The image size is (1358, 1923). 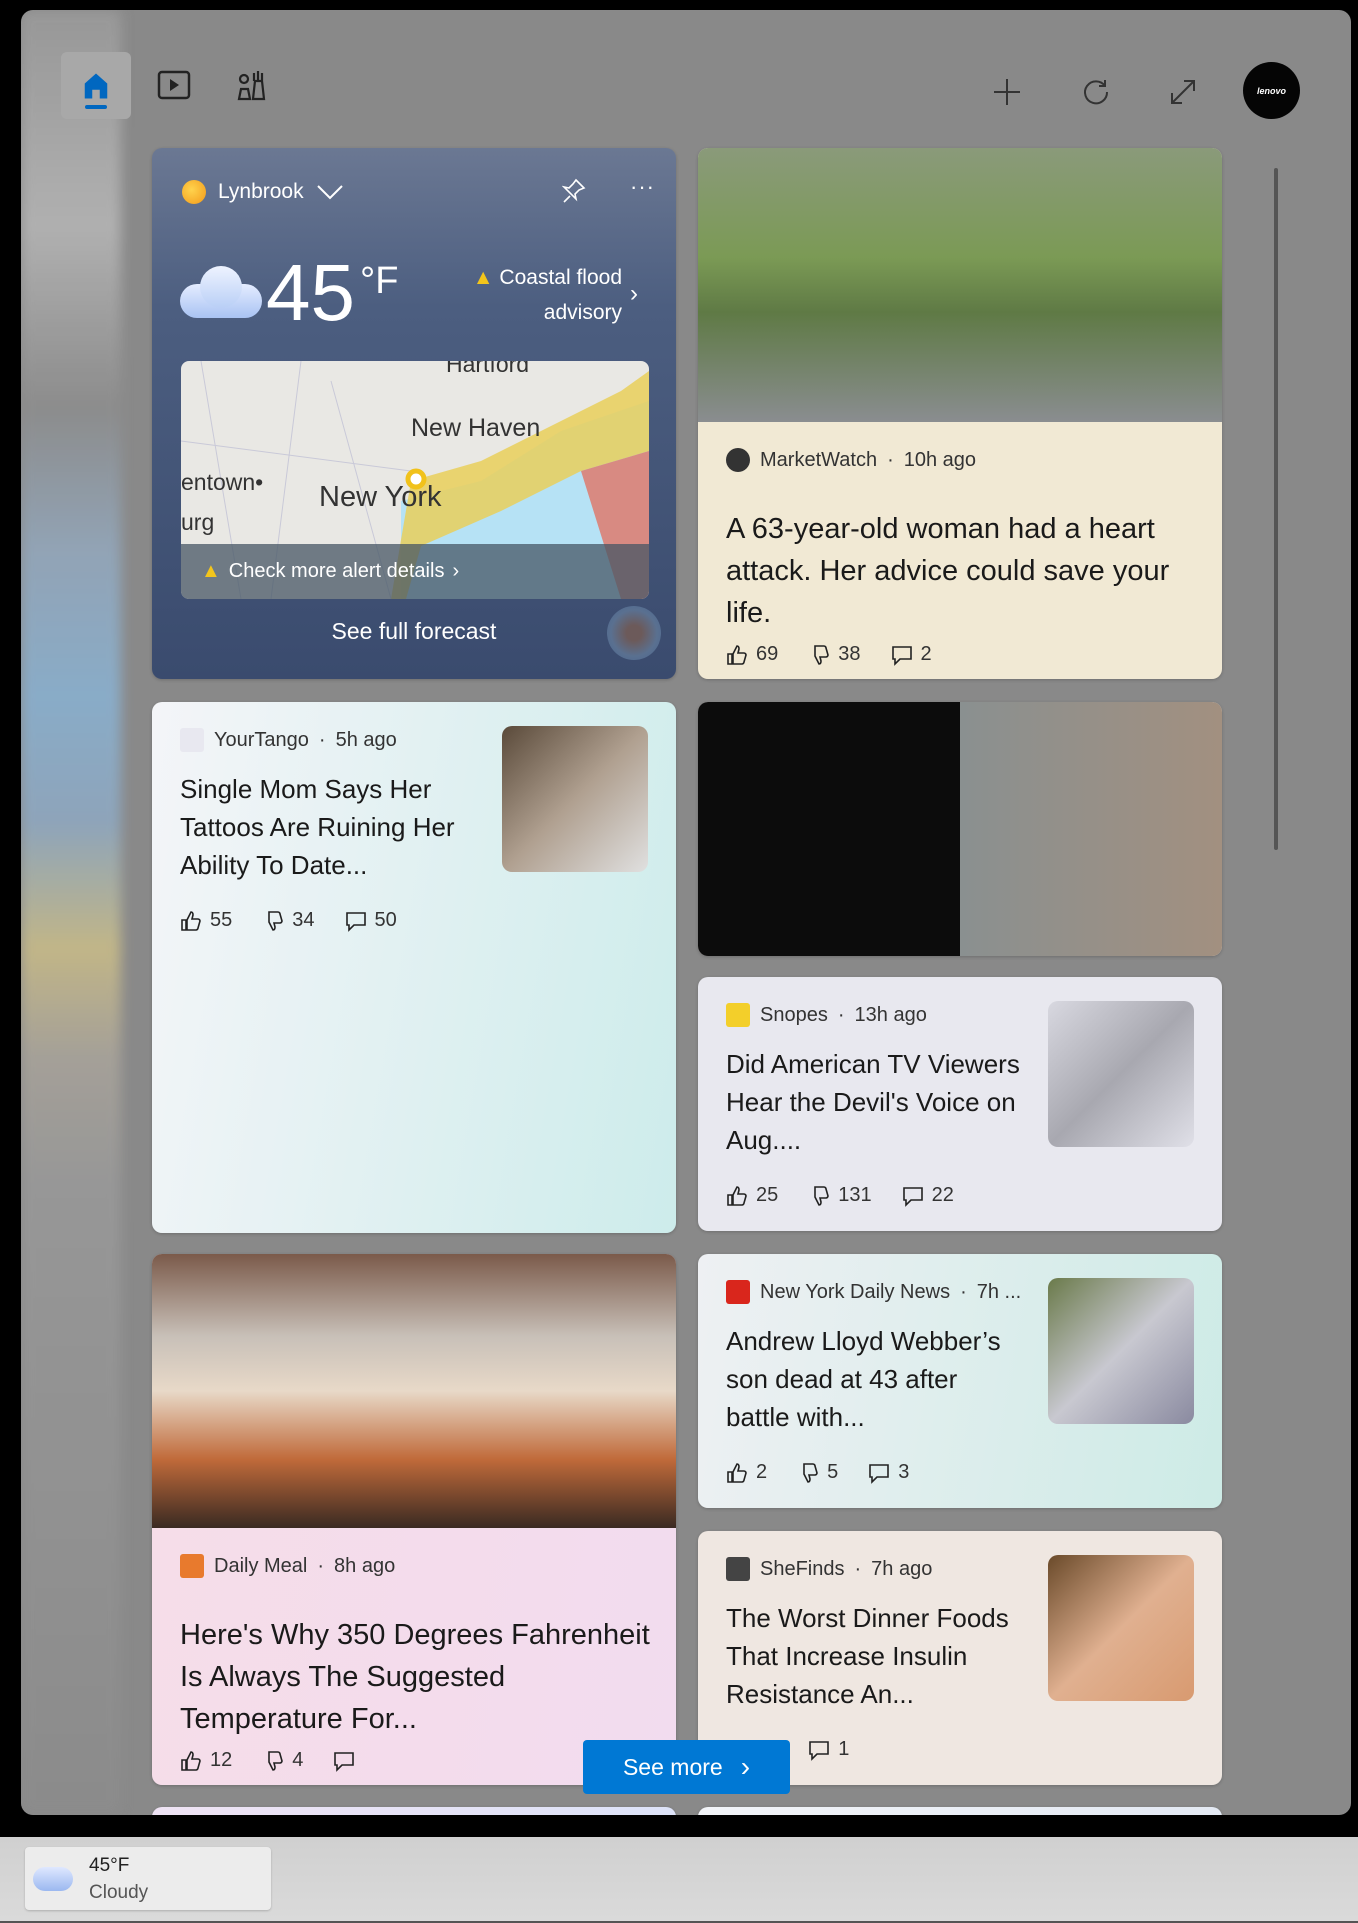 What do you see at coordinates (119, 1892) in the screenshot?
I see `taskbar-condition: Cloudy` at bounding box center [119, 1892].